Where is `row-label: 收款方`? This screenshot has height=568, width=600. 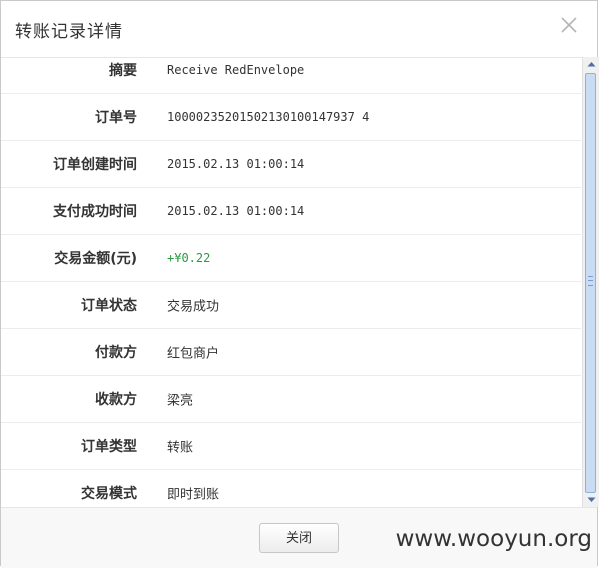 row-label: 收款方 is located at coordinates (116, 399).